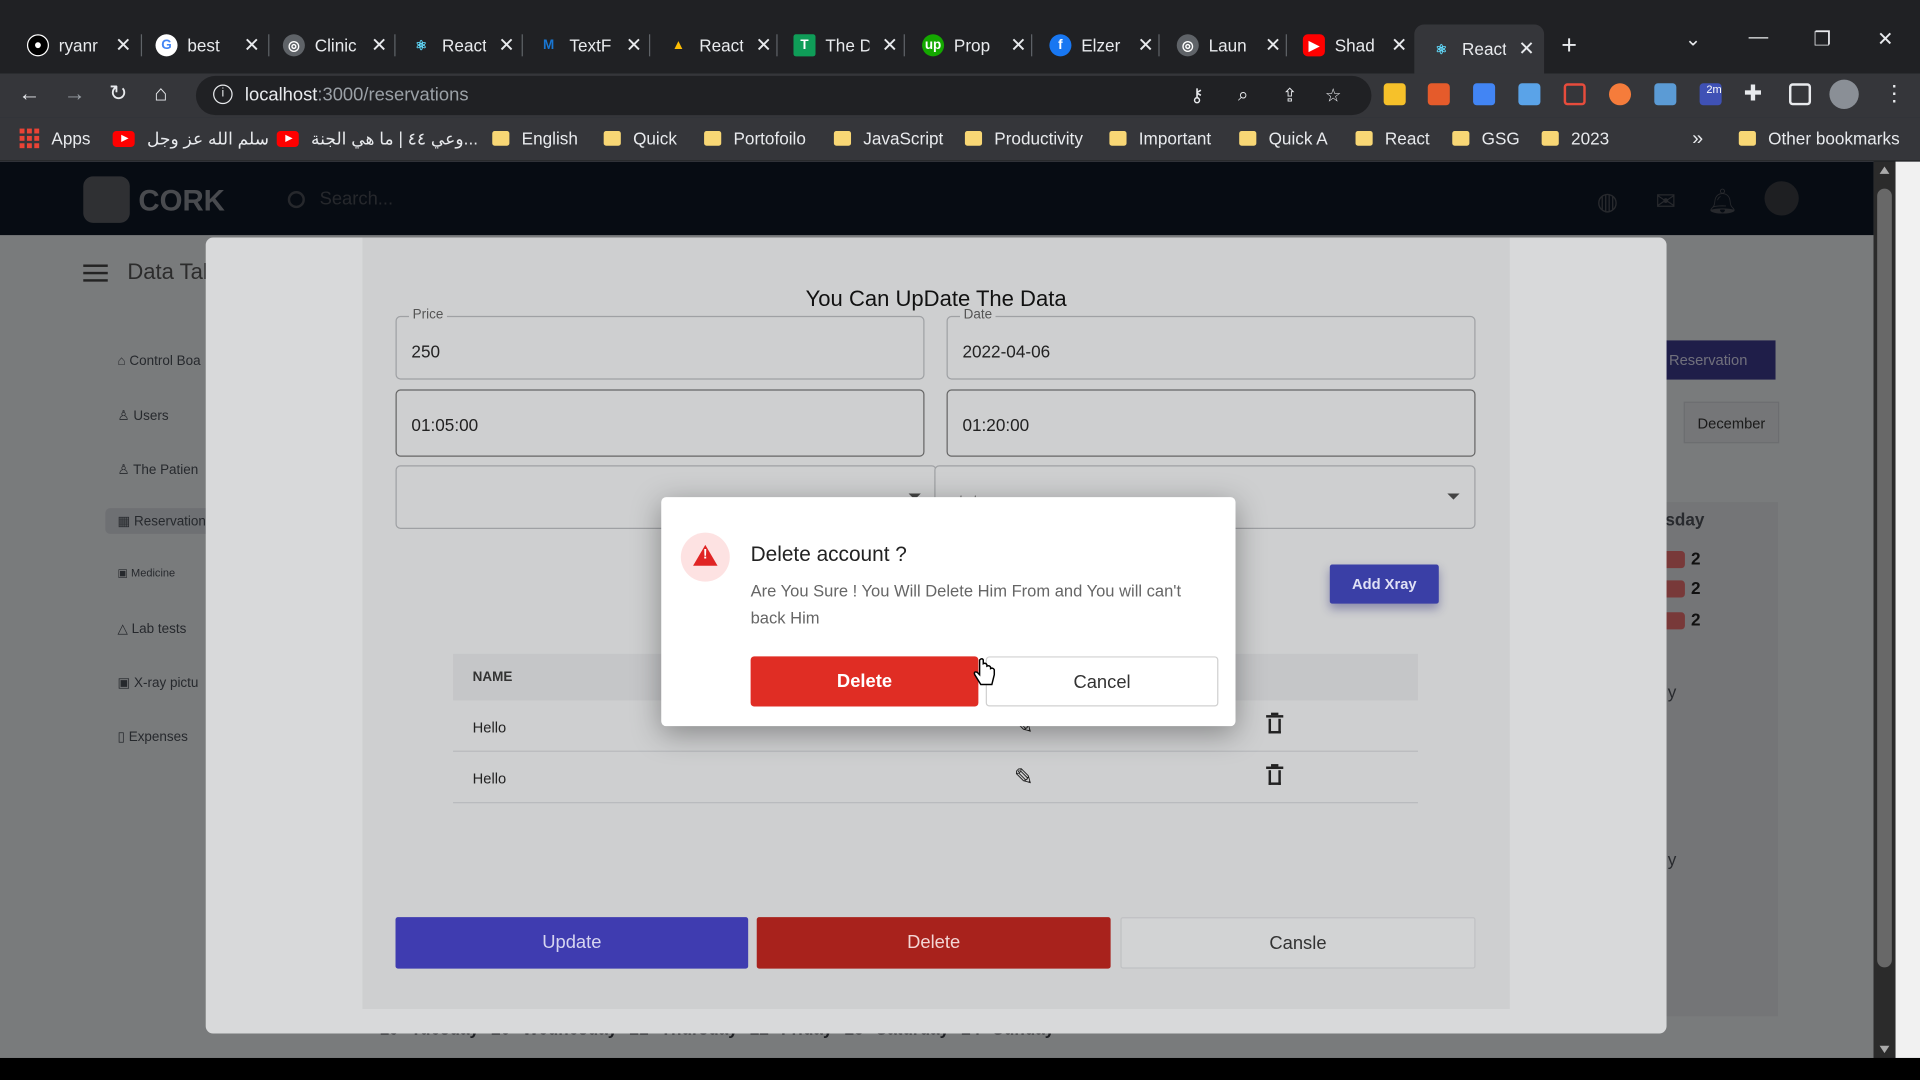  What do you see at coordinates (1333, 95) in the screenshot?
I see `bookmark-star-icon: ☆` at bounding box center [1333, 95].